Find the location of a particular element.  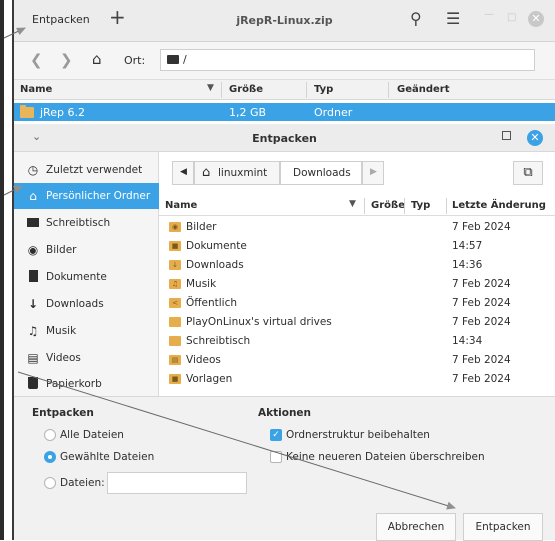

sidebar-item-label: Musik is located at coordinates (61, 331).